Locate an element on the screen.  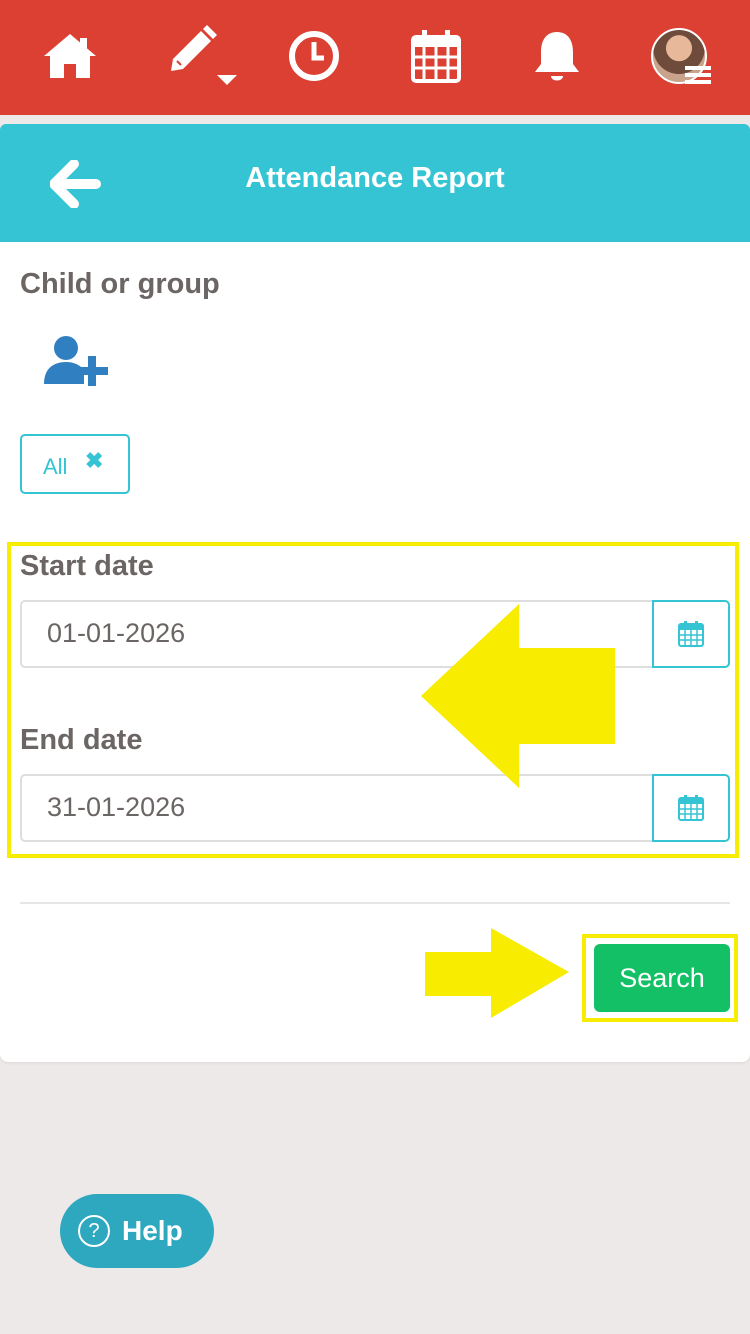
help-label: Help is located at coordinates (152, 1230).